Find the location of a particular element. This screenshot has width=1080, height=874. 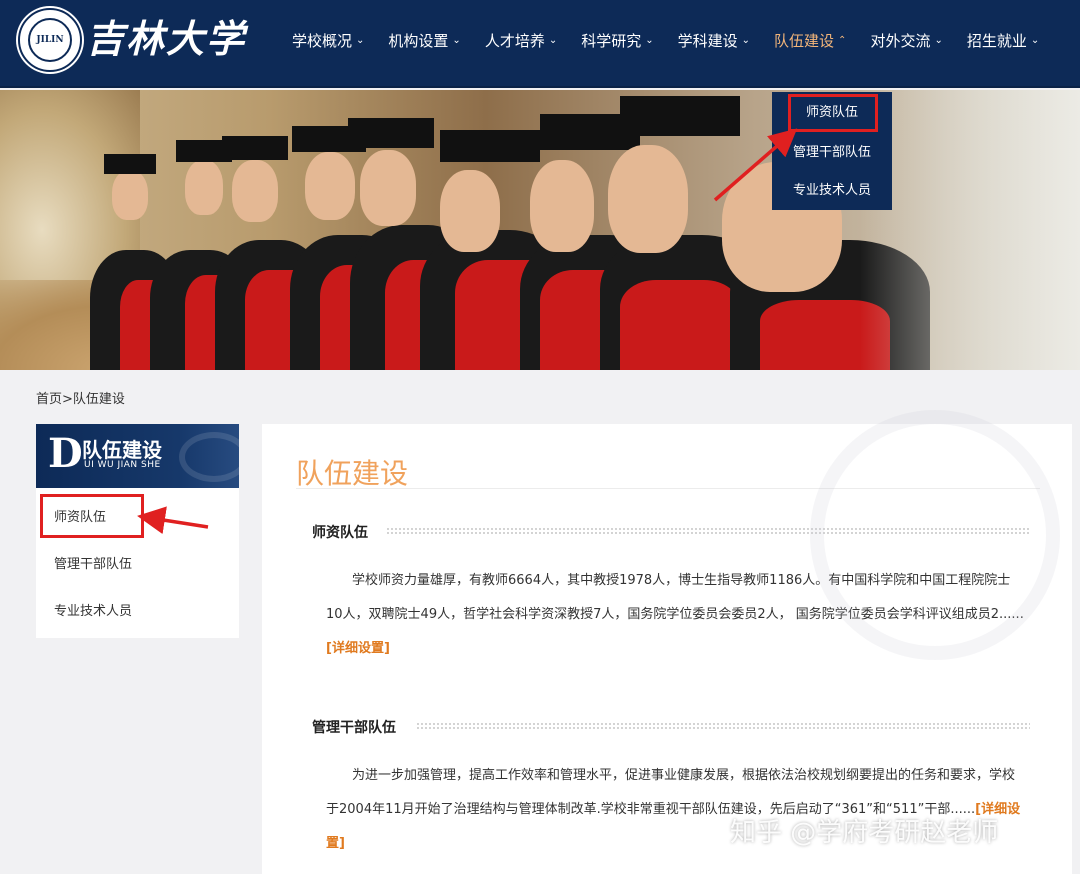

seal-inner: JILIN is located at coordinates (50, 40).